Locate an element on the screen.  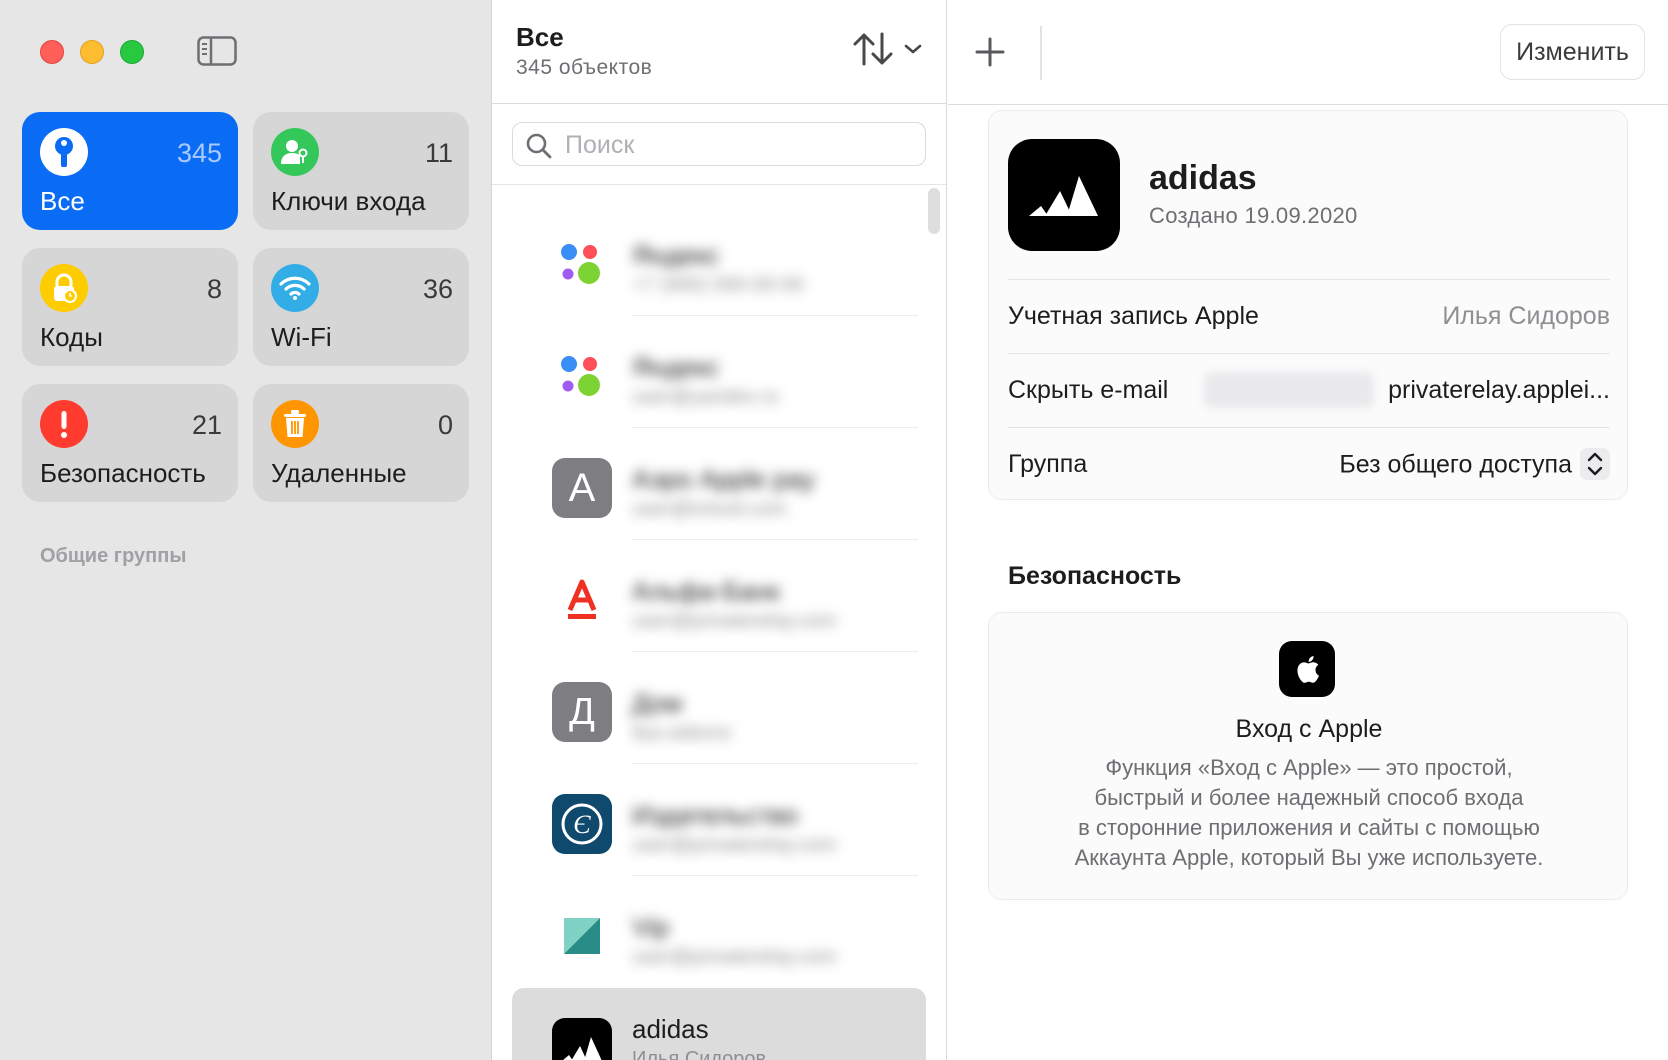
letter-a-icon: A is located at coordinates (582, 488).